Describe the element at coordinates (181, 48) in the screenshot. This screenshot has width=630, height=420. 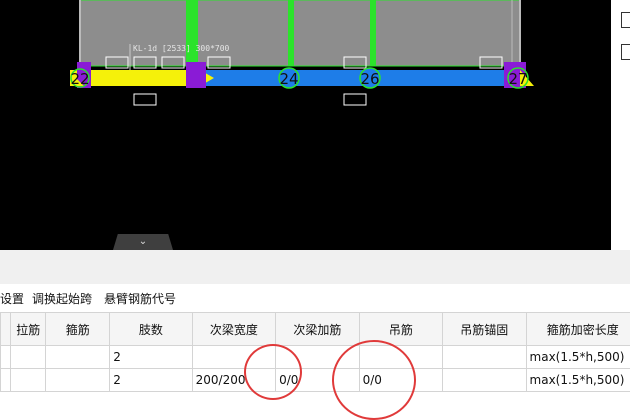
I see `beam-label: KL-1d [2533] 300*700` at that location.